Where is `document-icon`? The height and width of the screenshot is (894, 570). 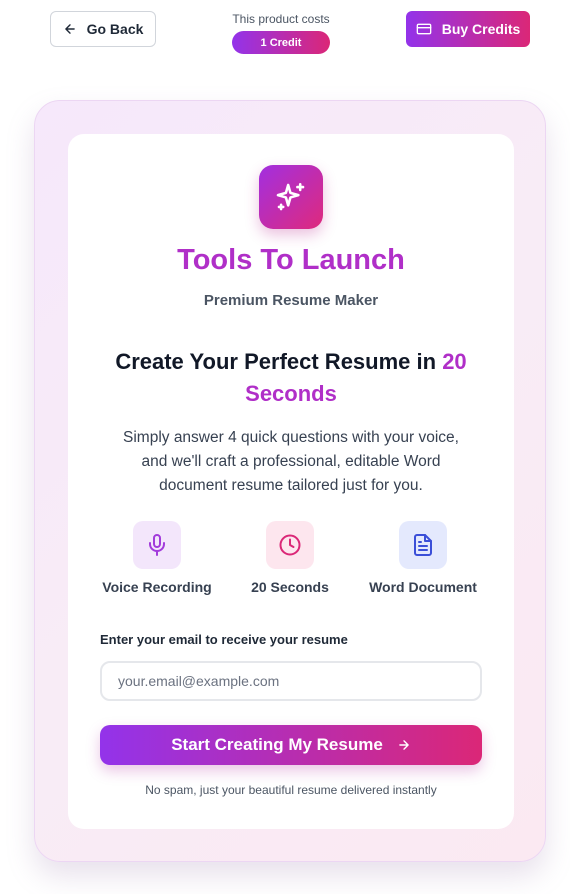 document-icon is located at coordinates (423, 545).